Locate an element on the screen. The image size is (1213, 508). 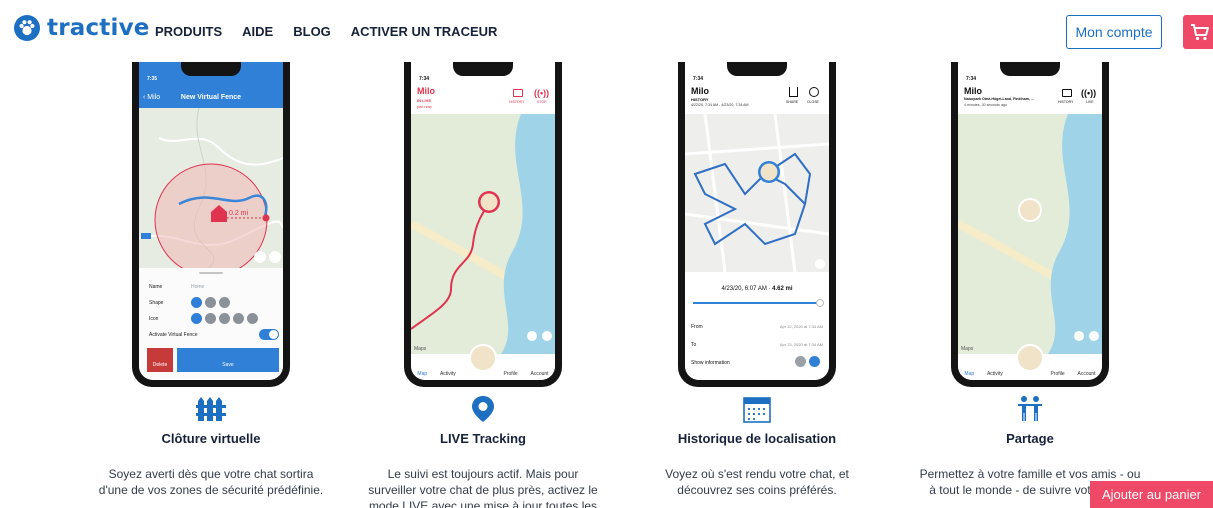
live-map is located at coordinates (483, 234).